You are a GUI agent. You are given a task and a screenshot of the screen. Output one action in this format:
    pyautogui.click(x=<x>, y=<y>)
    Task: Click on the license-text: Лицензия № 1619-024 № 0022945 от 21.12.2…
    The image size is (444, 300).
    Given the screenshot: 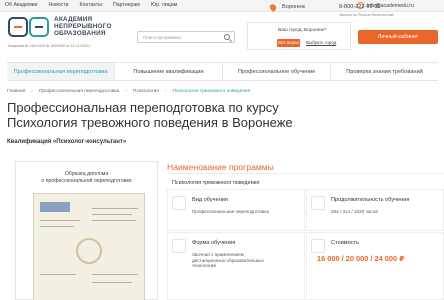 What is the action you would take?
    pyautogui.click(x=50, y=46)
    